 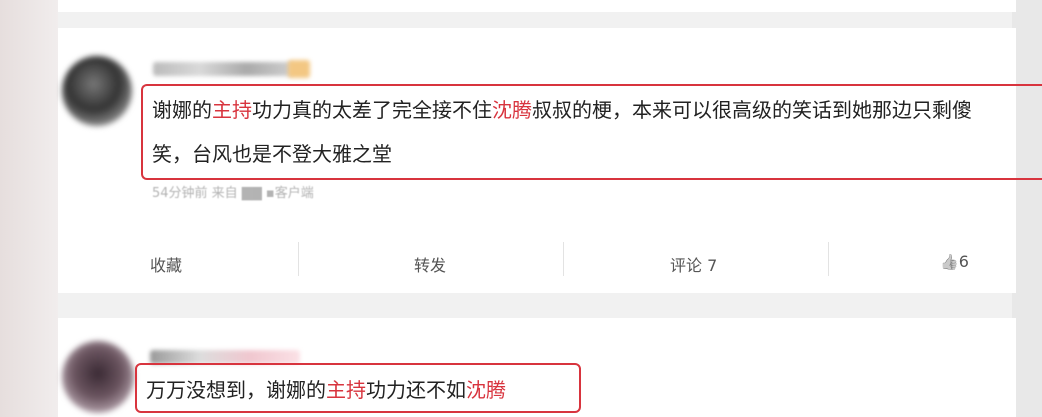 What do you see at coordinates (166, 264) in the screenshot?
I see `collect-button: 收藏` at bounding box center [166, 264].